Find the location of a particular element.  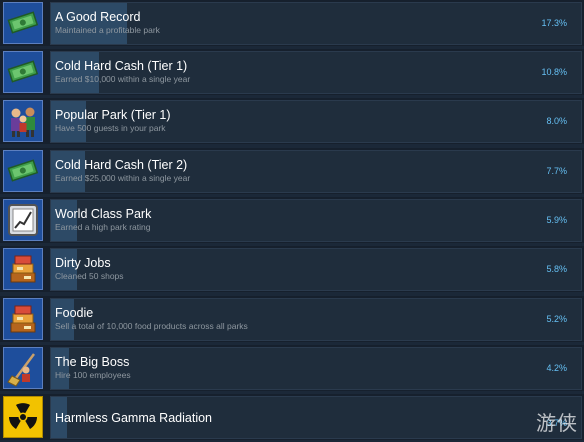

achievement-name: The Big Boss is located at coordinates (92, 362).